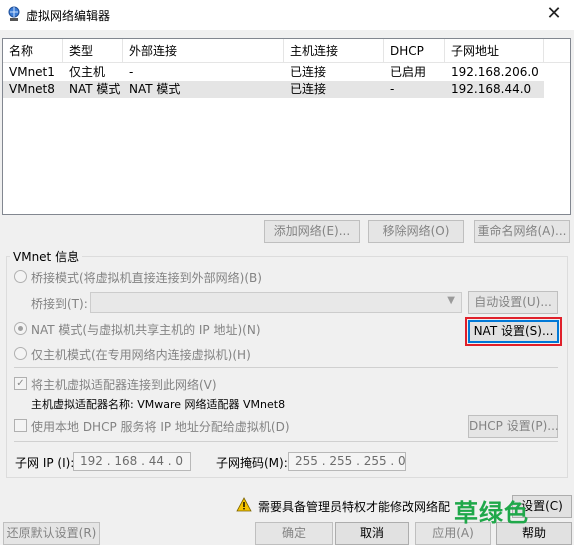  Describe the element at coordinates (93, 51) in the screenshot. I see `column-header-type: 类型` at that location.